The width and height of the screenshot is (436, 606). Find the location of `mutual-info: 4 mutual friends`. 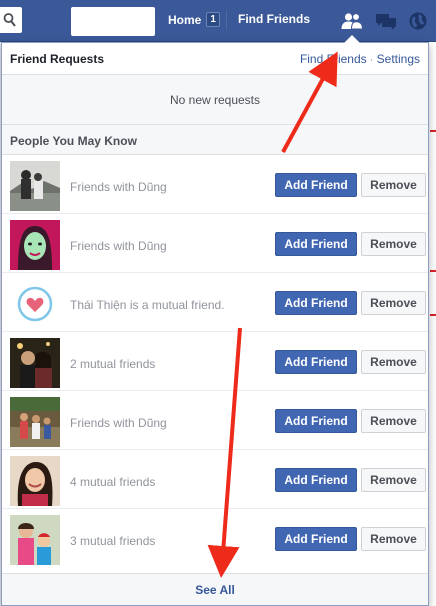

mutual-info: 4 mutual friends is located at coordinates (113, 482).